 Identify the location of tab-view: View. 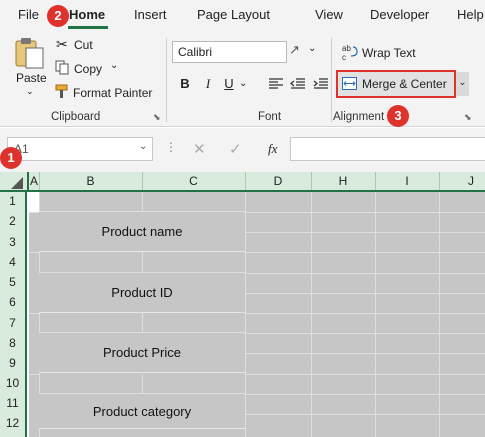
(329, 14).